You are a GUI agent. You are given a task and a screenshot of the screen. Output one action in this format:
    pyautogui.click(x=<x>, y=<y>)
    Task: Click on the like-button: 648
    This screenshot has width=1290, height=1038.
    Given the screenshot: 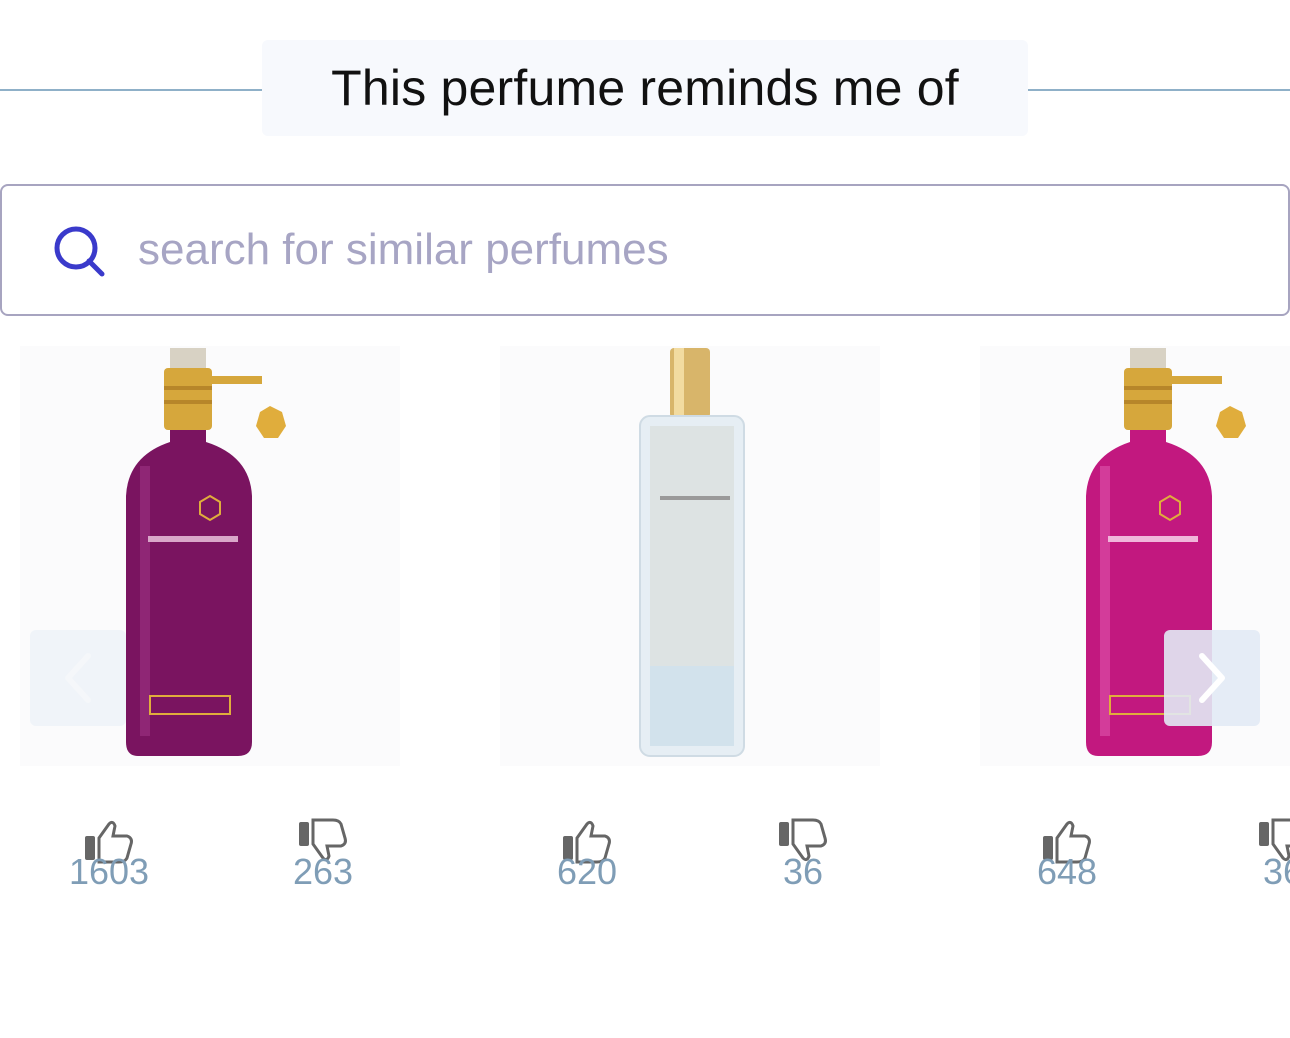 What is the action you would take?
    pyautogui.click(x=1067, y=856)
    